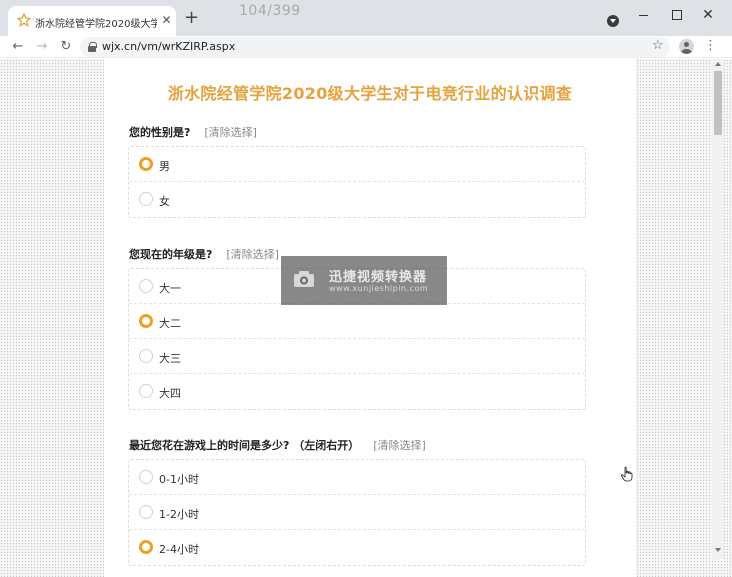 This screenshot has height=577, width=732. What do you see at coordinates (164, 201) in the screenshot?
I see `option-label: 女` at bounding box center [164, 201].